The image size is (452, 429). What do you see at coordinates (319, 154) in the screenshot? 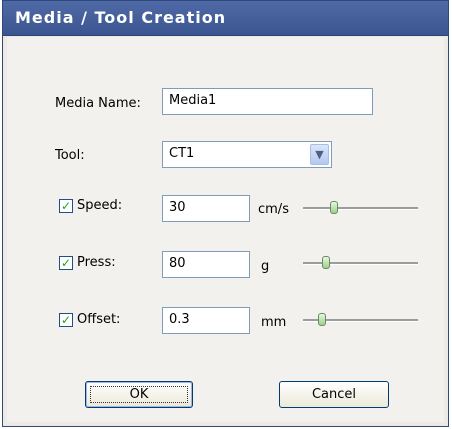
I see `chevron-down-icon: ▼` at bounding box center [319, 154].